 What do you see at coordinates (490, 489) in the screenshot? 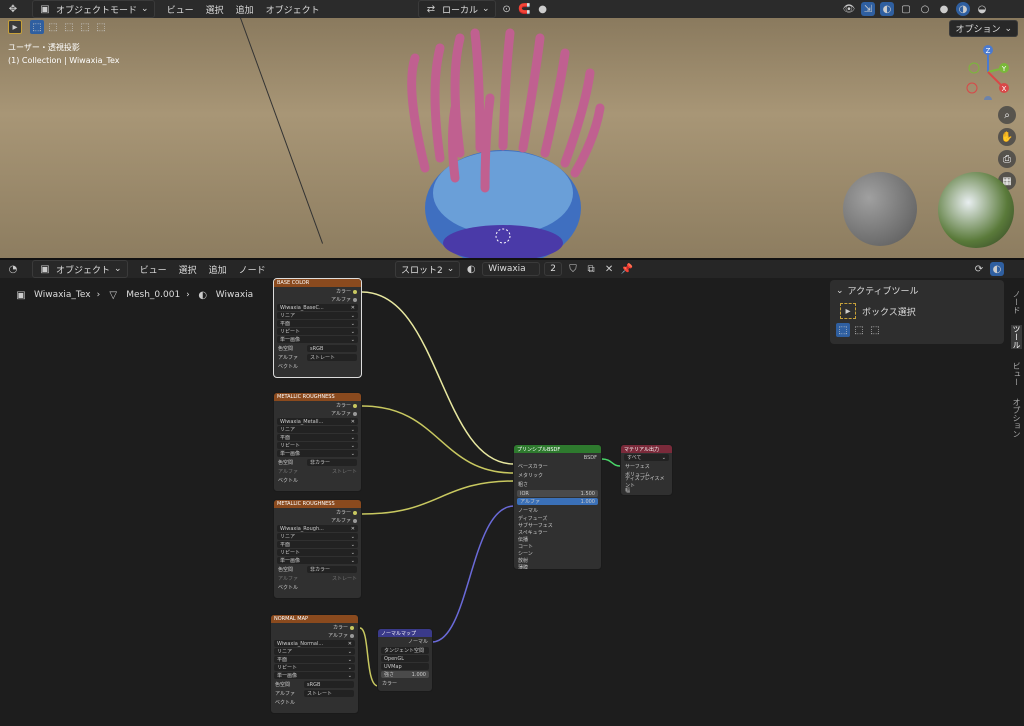
I see `node-links` at bounding box center [490, 489].